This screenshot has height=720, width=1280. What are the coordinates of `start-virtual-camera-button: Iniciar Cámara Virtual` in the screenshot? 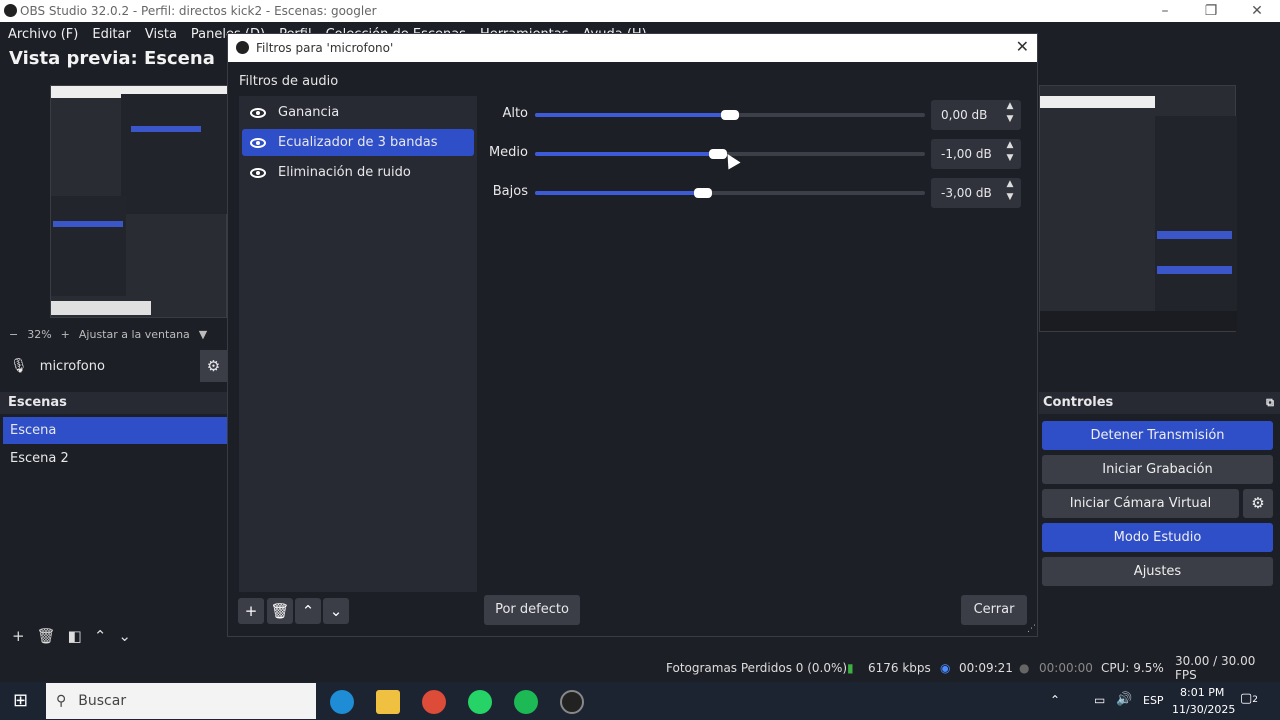 It's located at (1140, 503).